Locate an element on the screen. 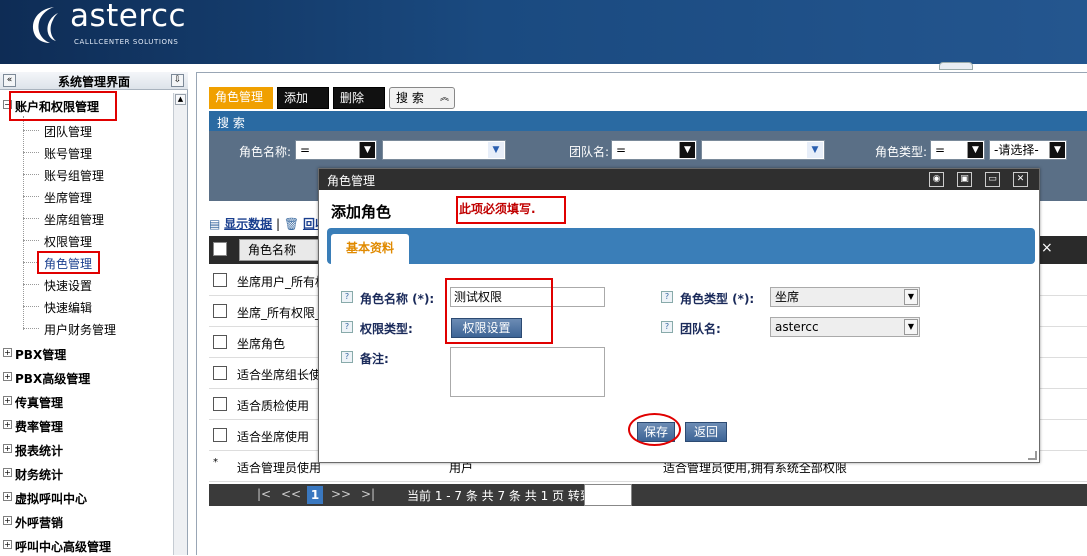  document-icon: ▤ is located at coordinates (215, 224).